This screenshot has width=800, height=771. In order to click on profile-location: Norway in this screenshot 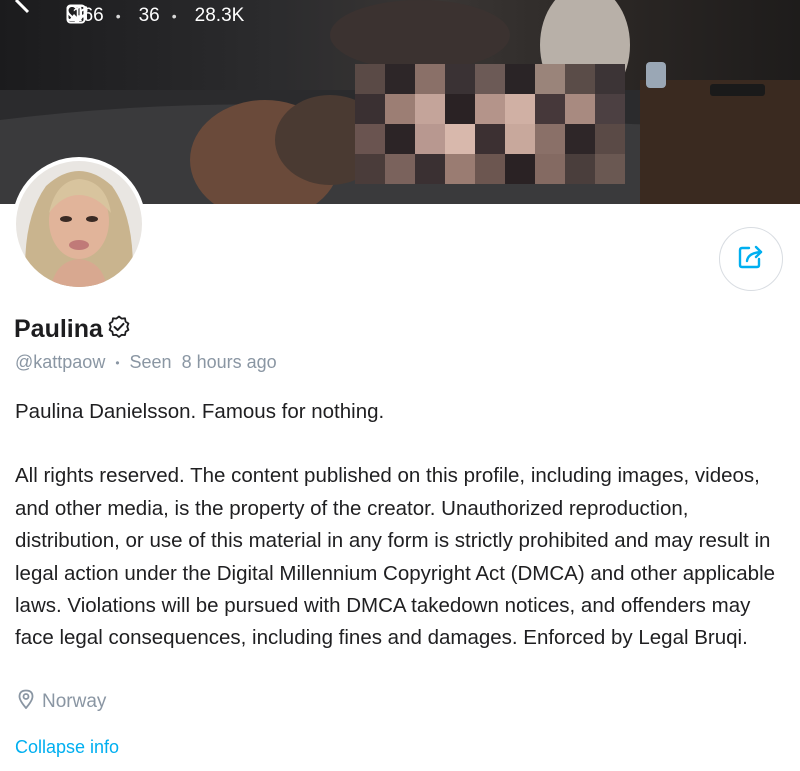, I will do `click(62, 702)`.